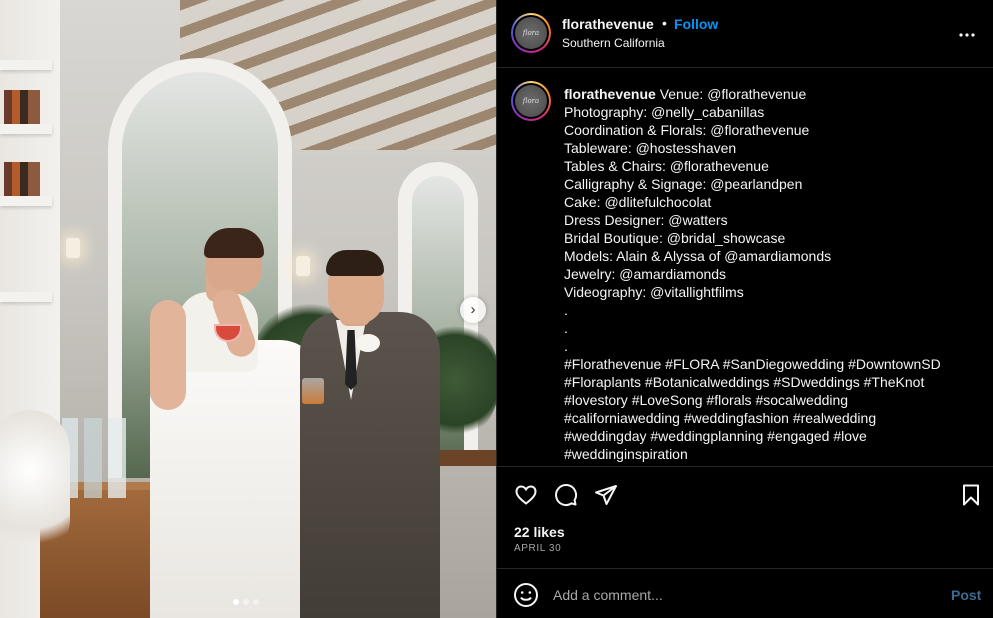 The image size is (993, 618). I want to click on white-flowers, so click(35, 485).